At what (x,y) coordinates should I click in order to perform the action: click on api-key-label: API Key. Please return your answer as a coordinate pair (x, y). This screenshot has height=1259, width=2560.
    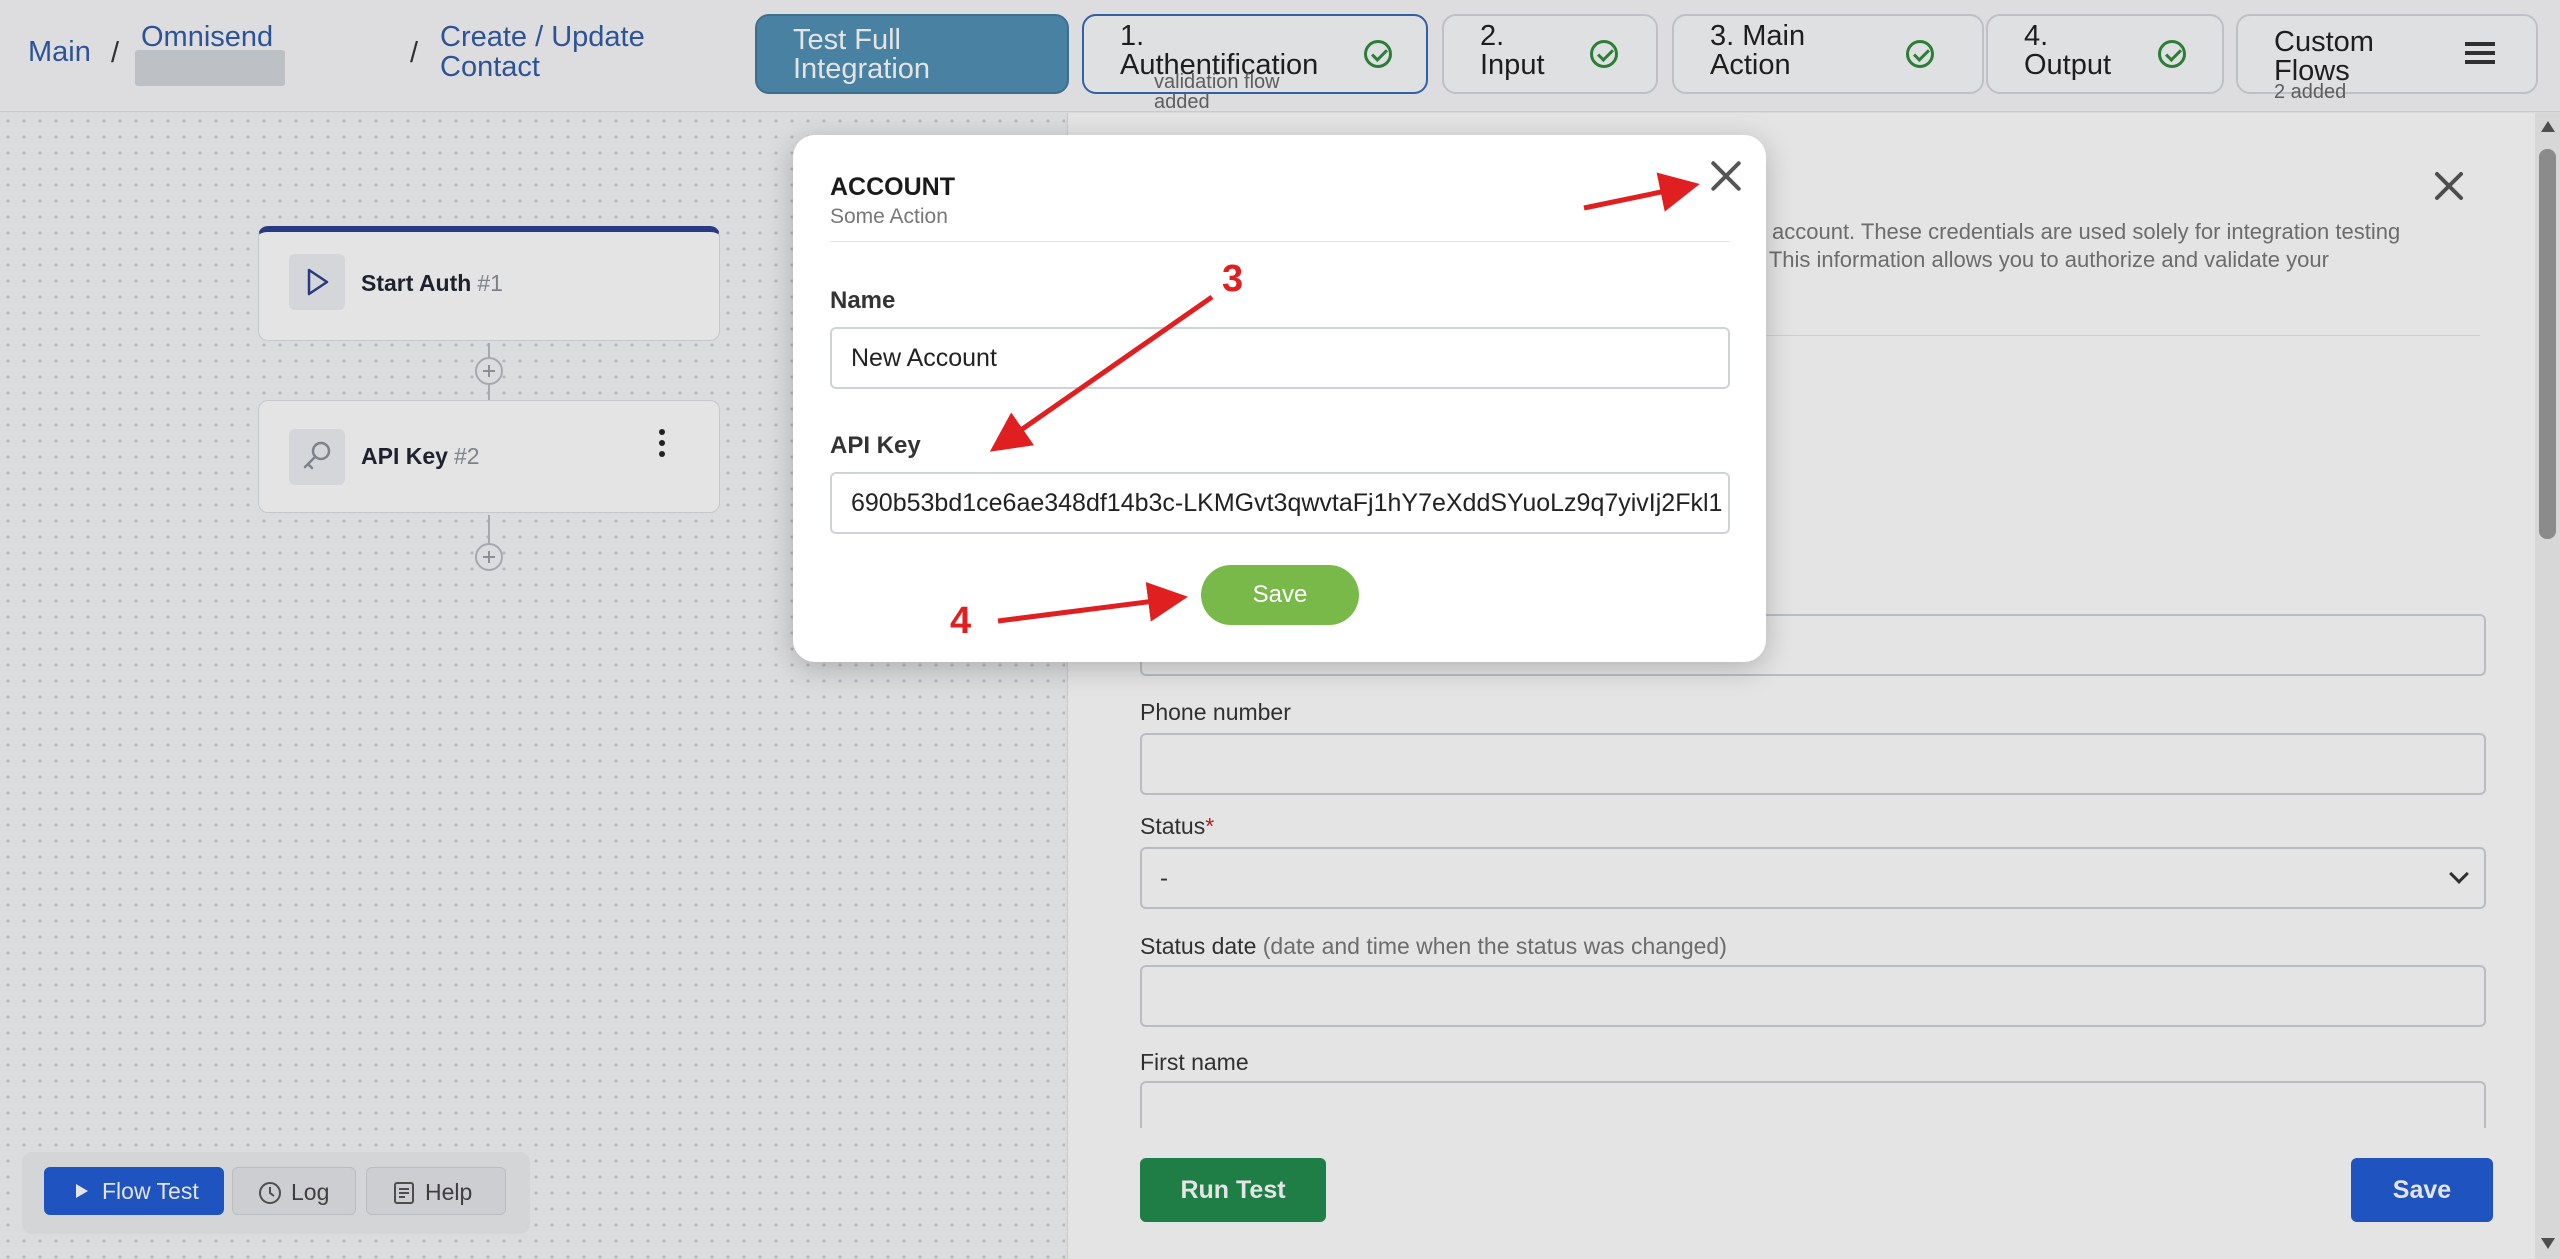
    Looking at the image, I should click on (875, 445).